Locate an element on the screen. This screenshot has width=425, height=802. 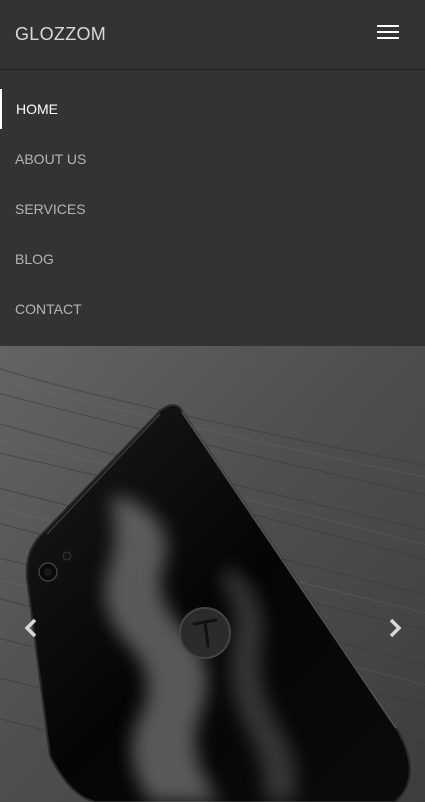
hamburger-menu-icon is located at coordinates (388, 32).